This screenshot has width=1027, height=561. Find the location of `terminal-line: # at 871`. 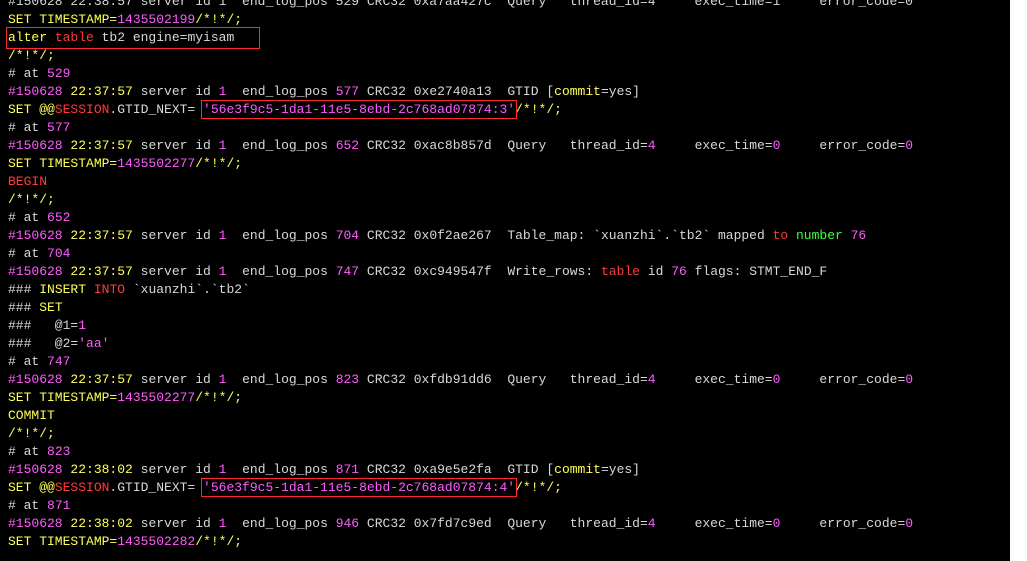

terminal-line: # at 871 is located at coordinates (39, 506).